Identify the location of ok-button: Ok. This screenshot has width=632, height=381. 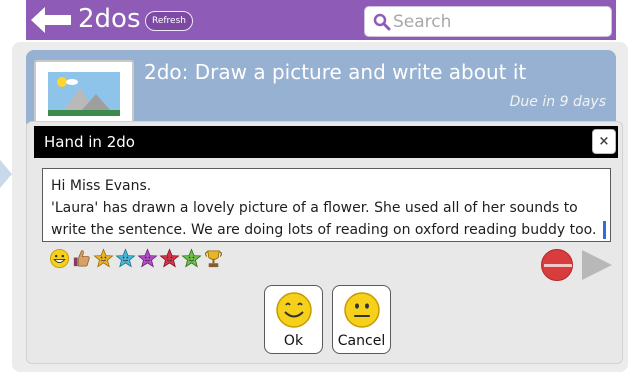
(293, 319).